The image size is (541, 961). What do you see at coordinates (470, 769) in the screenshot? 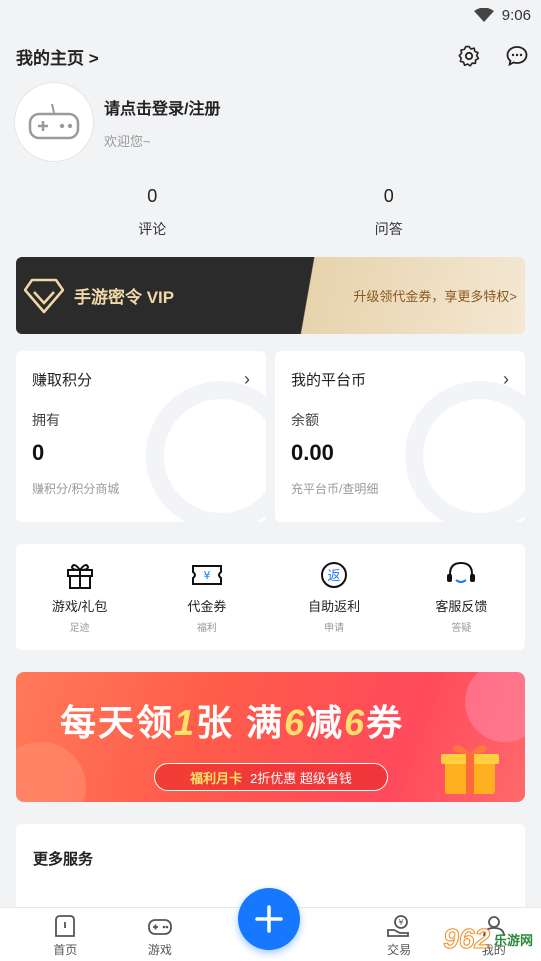
I see `gift-box-icon` at bounding box center [470, 769].